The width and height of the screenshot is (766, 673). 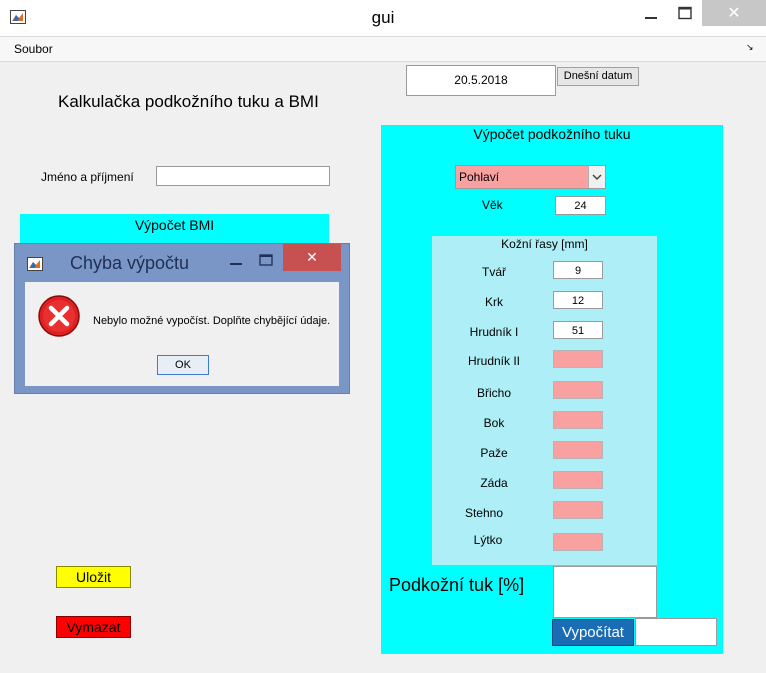 I want to click on fold-label-hip: Bok, so click(x=494, y=423).